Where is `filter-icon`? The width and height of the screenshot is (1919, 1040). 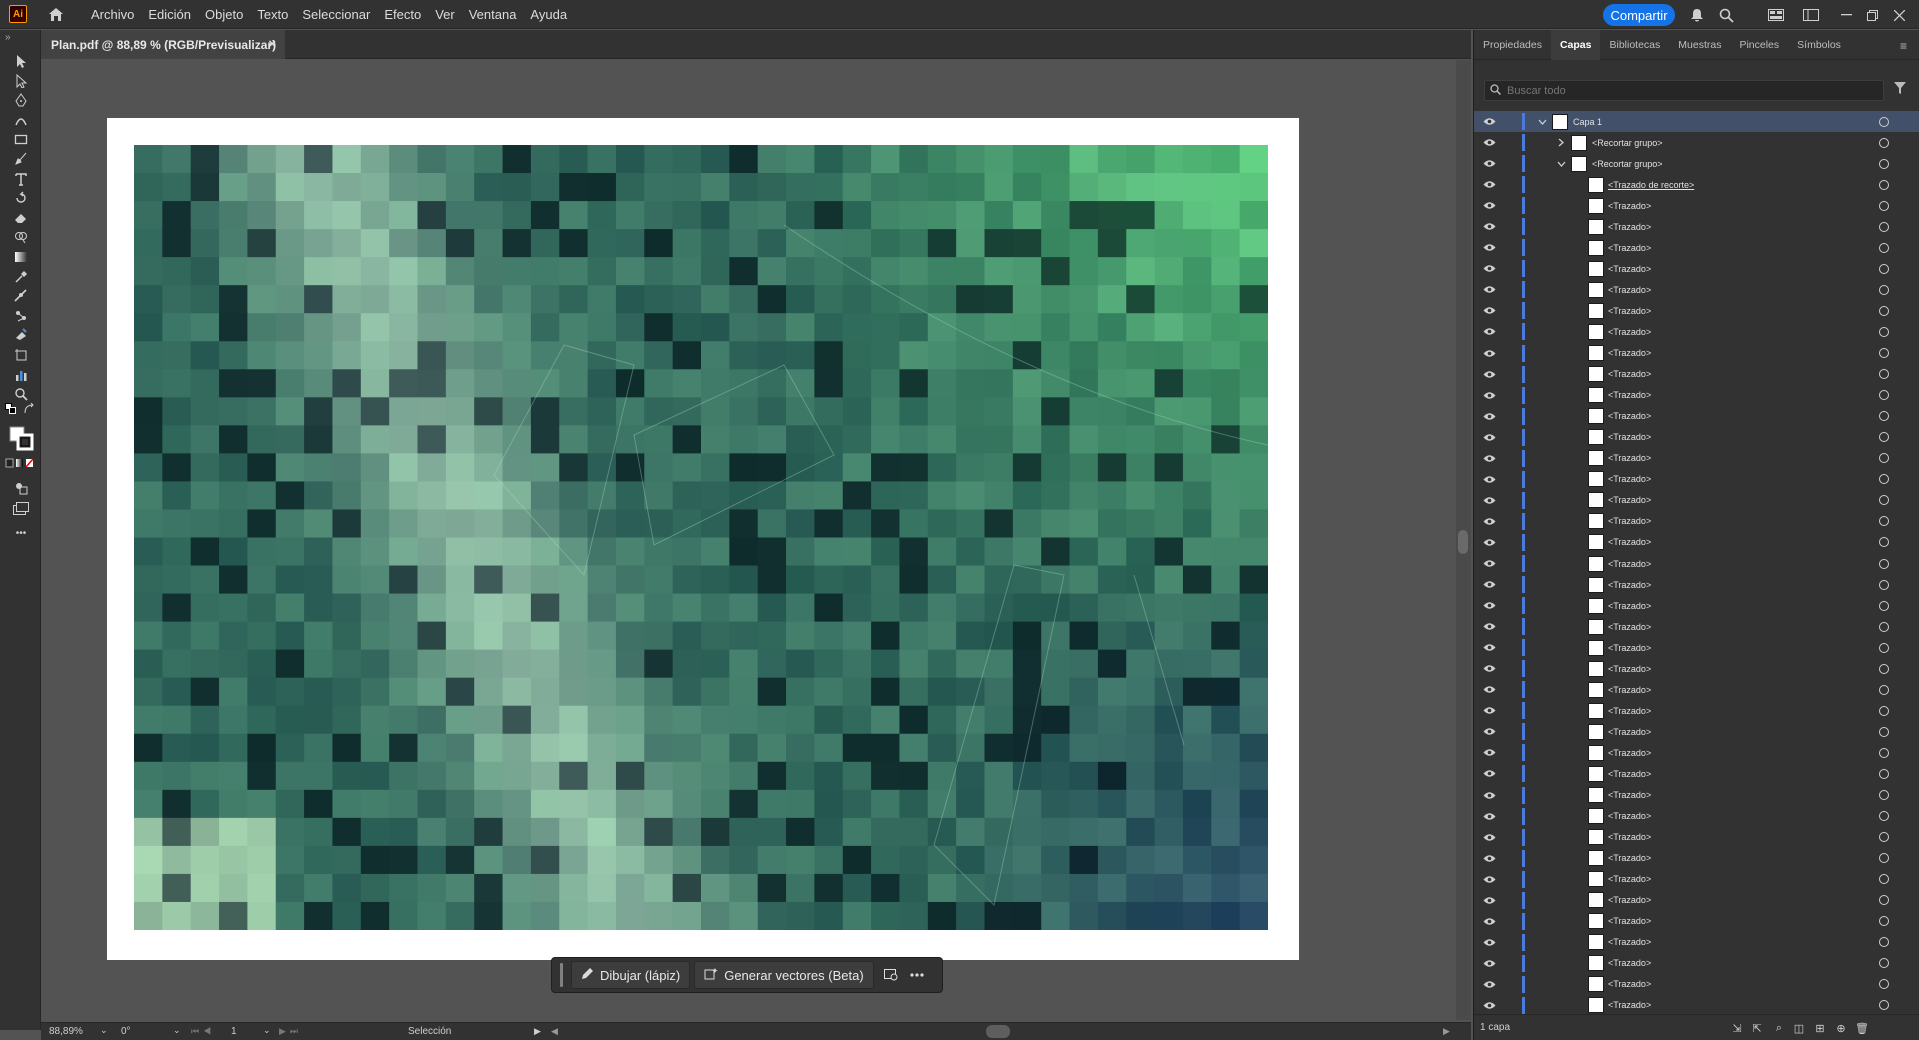
filter-icon is located at coordinates (1900, 89).